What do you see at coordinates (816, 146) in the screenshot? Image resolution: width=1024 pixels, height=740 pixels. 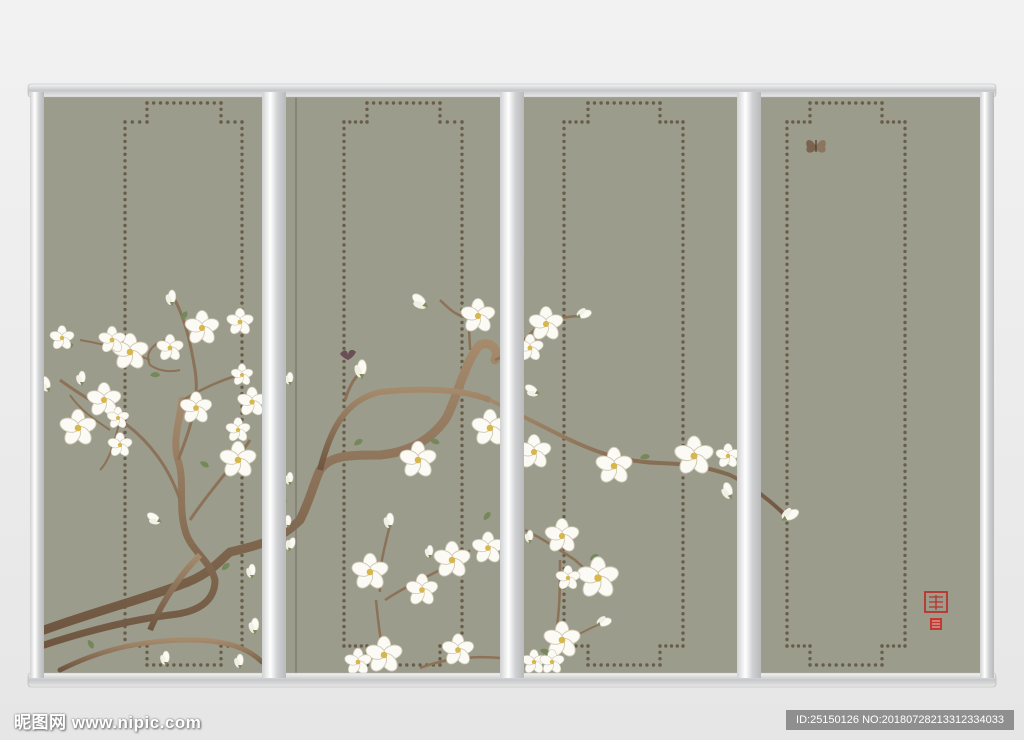 I see `butterfly` at bounding box center [816, 146].